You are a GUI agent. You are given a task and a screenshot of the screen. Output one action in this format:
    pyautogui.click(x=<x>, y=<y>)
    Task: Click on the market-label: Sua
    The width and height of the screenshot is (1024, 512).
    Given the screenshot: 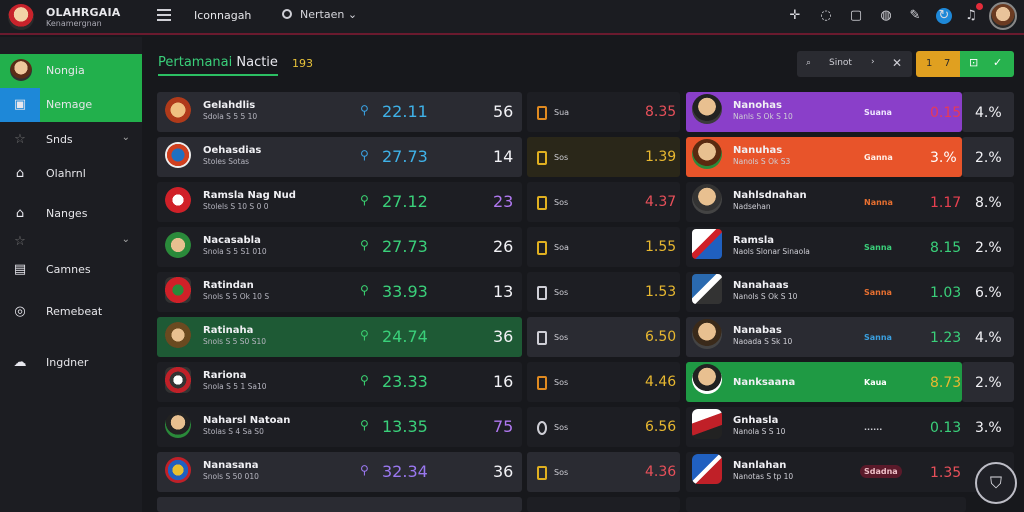 What is the action you would take?
    pyautogui.click(x=562, y=112)
    